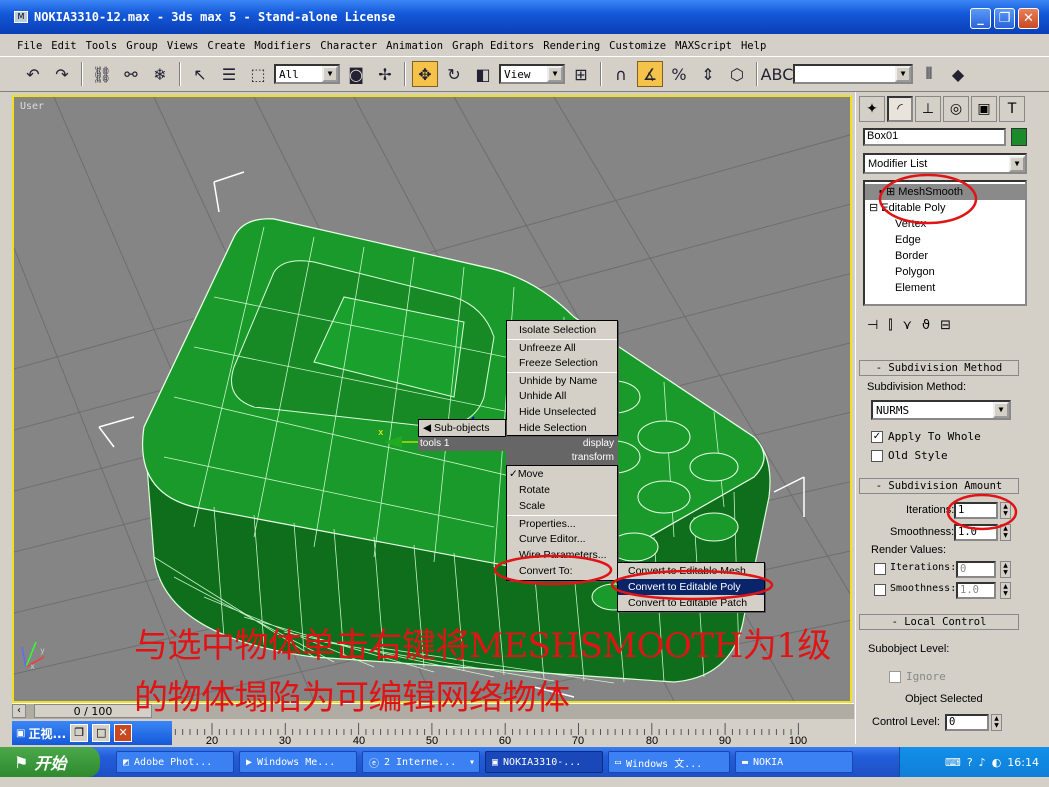 The height and width of the screenshot is (787, 1049). Describe the element at coordinates (996, 722) in the screenshot. I see `control-level-spinner-arrows: ▲ ▼` at that location.